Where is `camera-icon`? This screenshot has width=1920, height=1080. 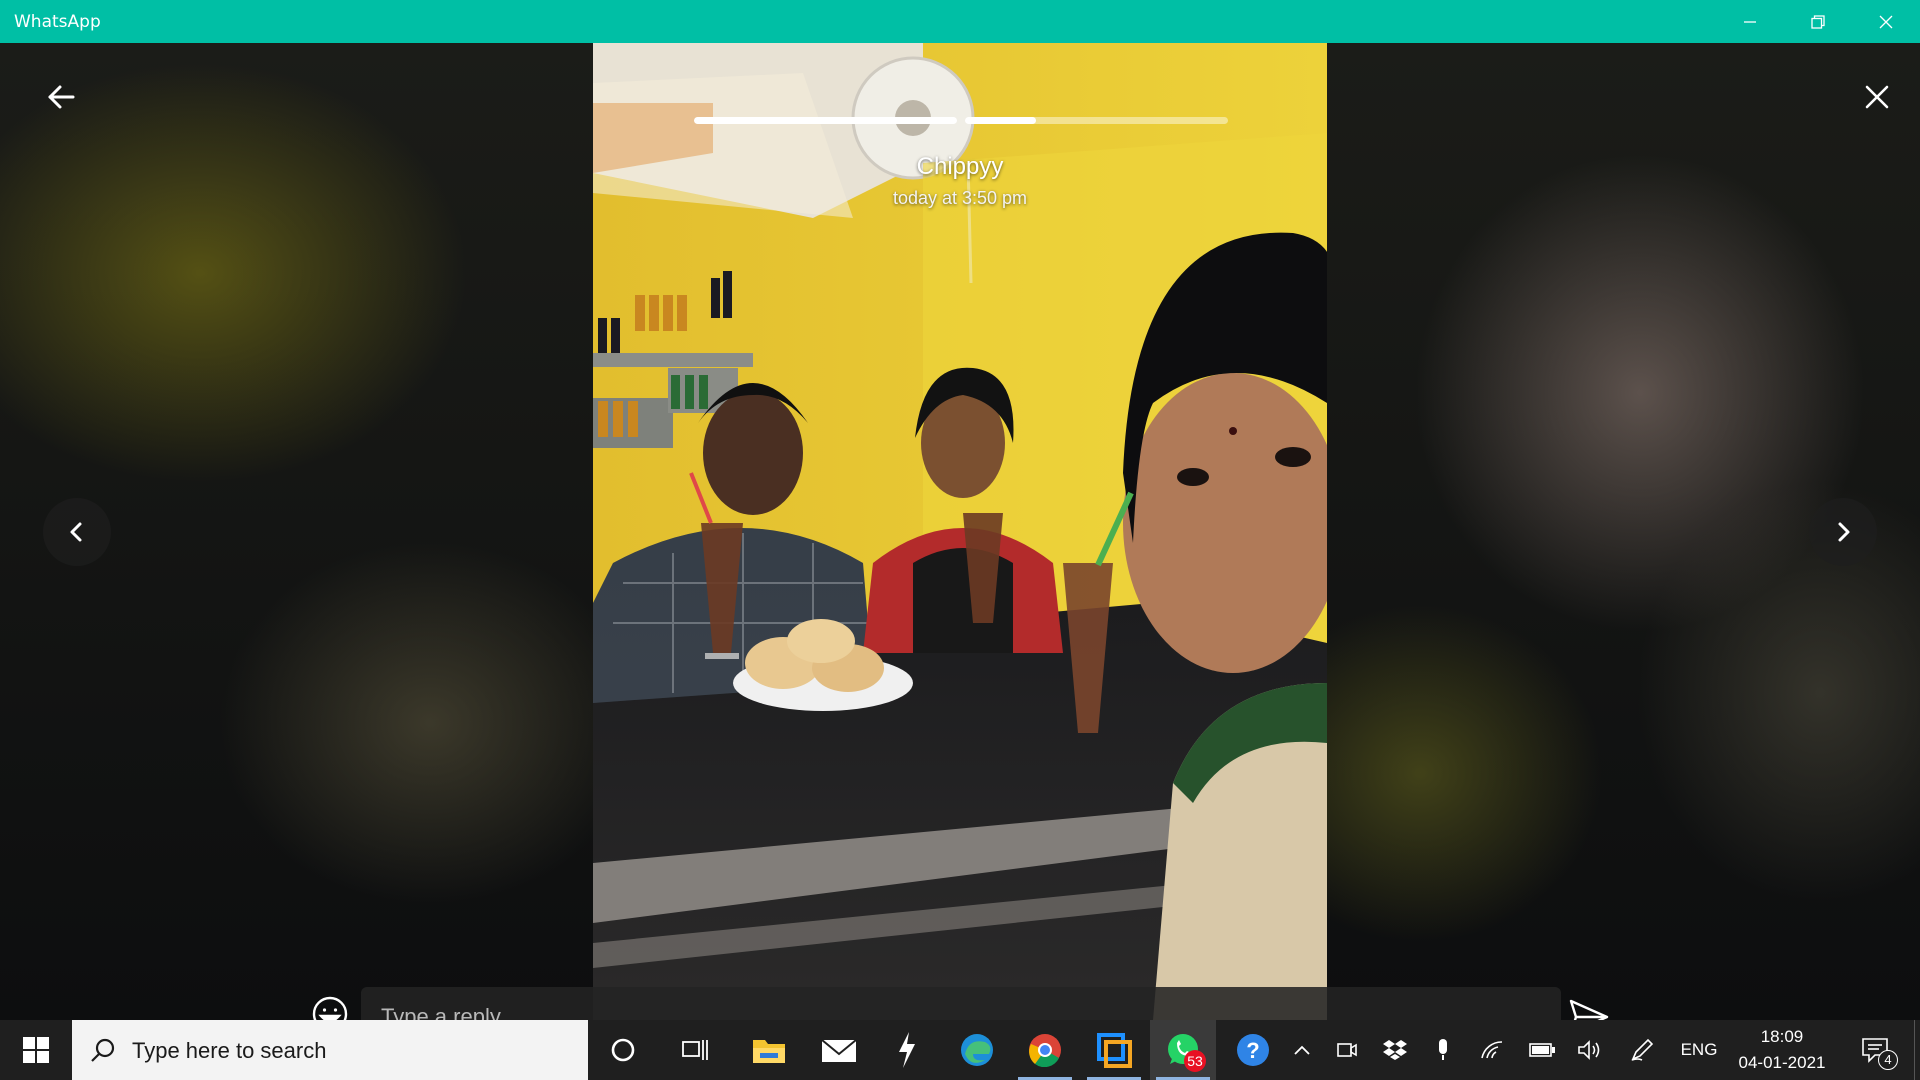 camera-icon is located at coordinates (1347, 1050).